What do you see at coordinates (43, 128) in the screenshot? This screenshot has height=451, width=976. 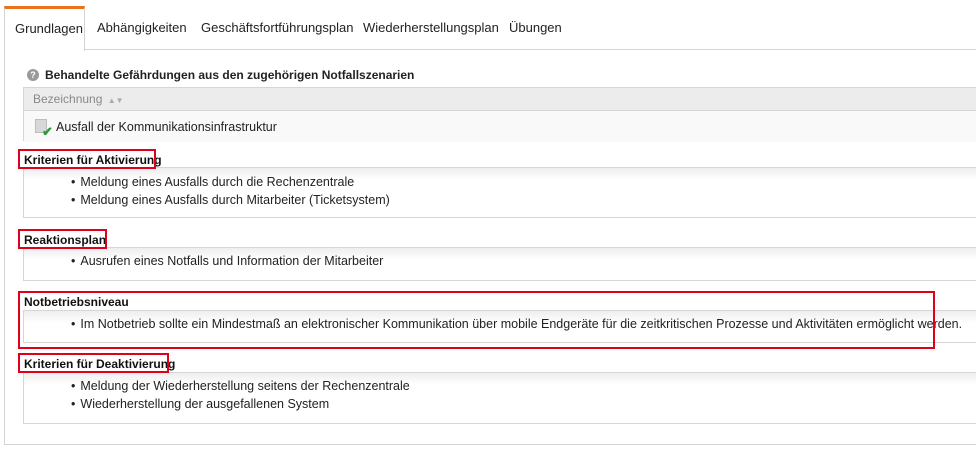 I see `document-check-icon: ✔` at bounding box center [43, 128].